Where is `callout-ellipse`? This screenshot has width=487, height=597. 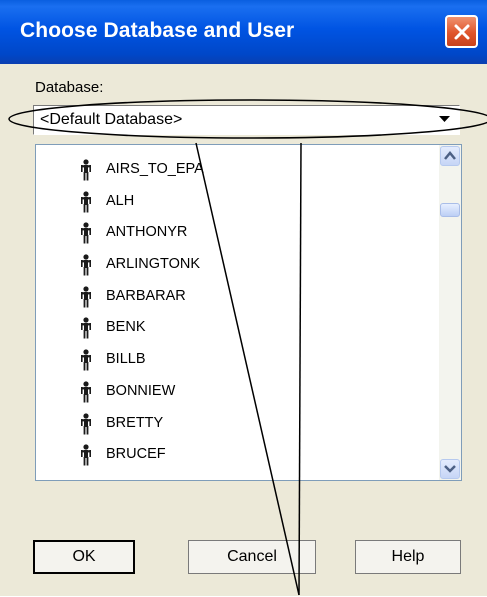 callout-ellipse is located at coordinates (247, 119).